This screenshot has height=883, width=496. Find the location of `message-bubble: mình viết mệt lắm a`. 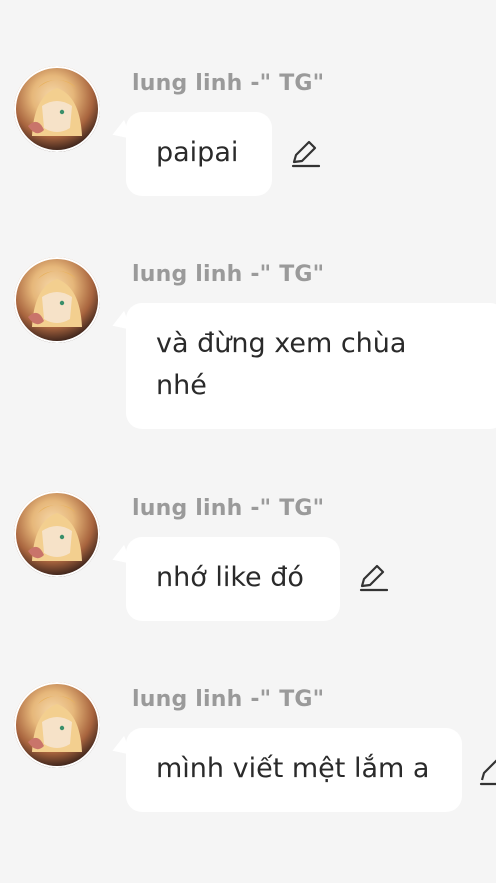

message-bubble: mình viết mệt lắm a is located at coordinates (294, 770).